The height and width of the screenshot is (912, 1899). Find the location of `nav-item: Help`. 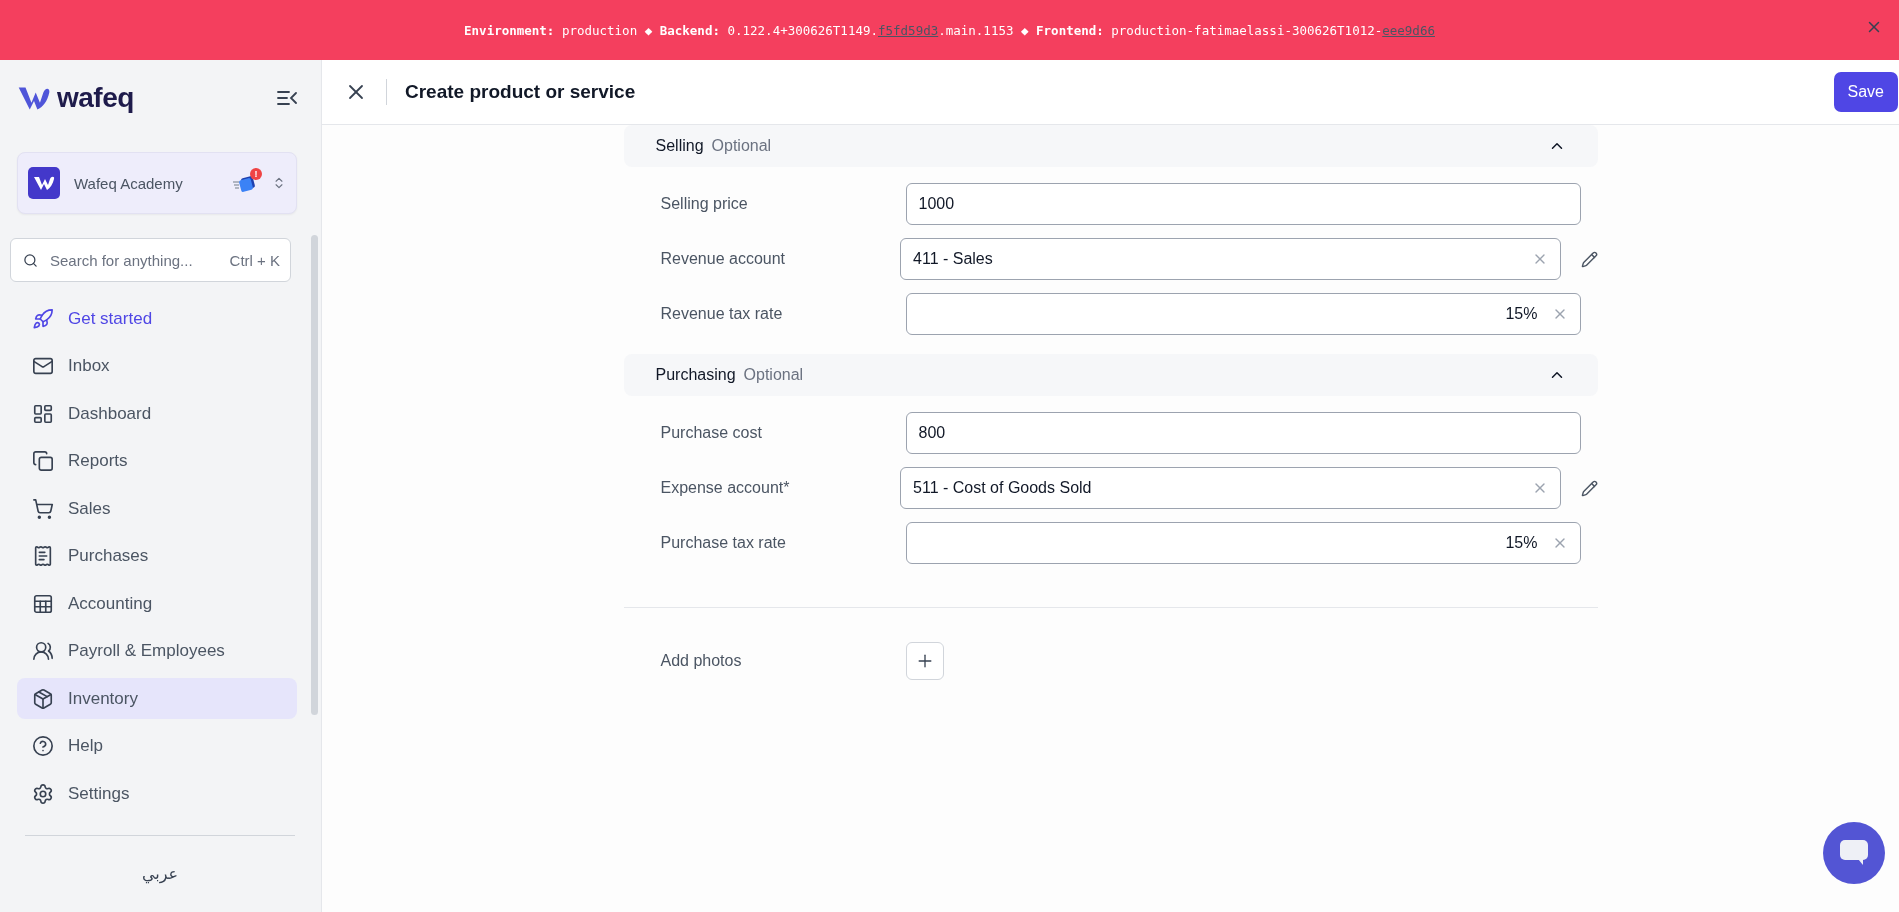

nav-item: Help is located at coordinates (157, 746).